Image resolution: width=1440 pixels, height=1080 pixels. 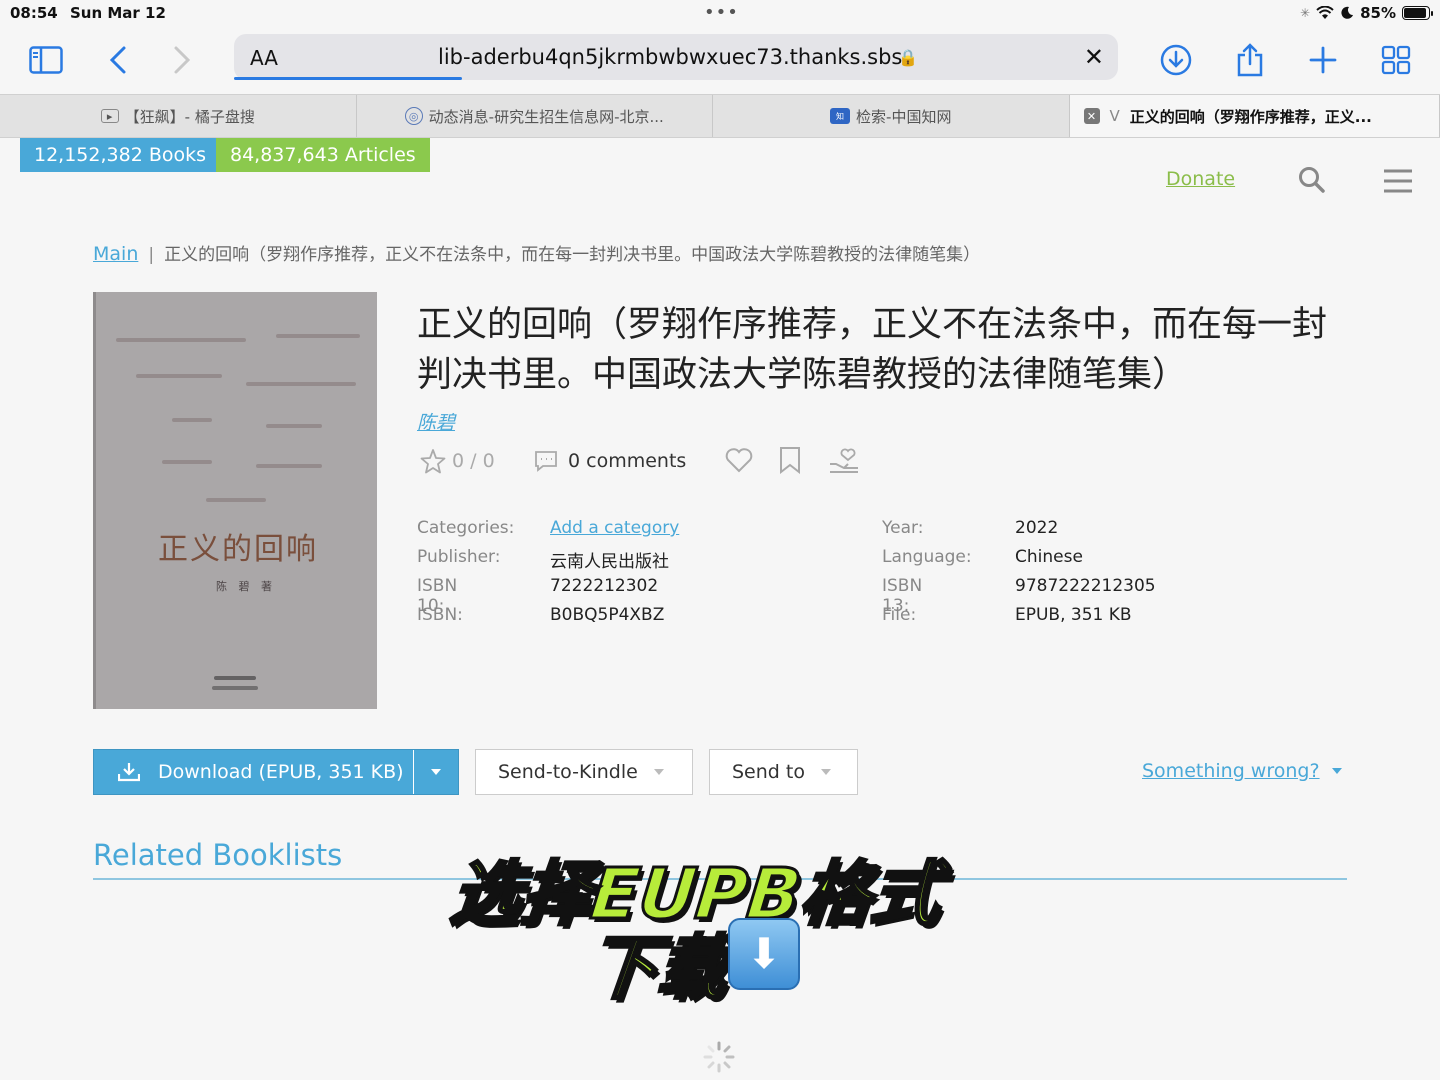 I want to click on url-text: lib-aderbu4qn5jkrmbwbwxuec73.thanks.sbs, so click(x=670, y=57).